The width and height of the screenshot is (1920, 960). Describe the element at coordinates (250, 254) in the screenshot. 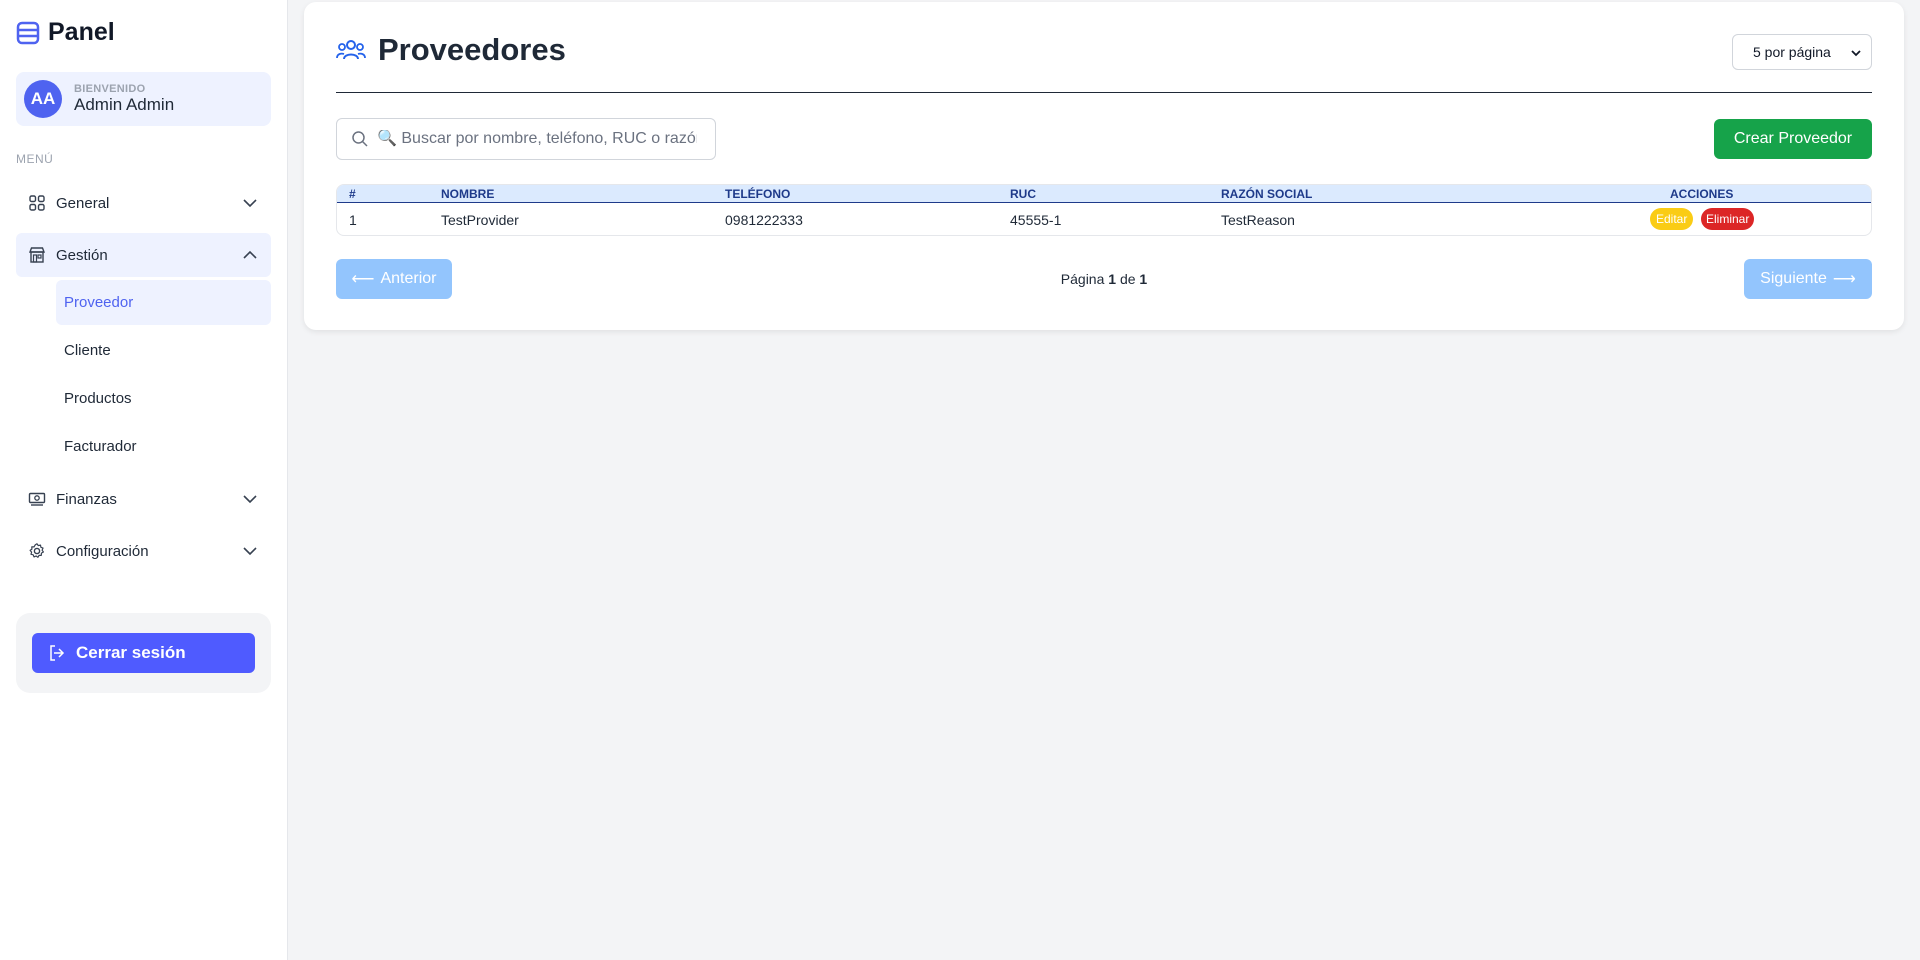

I see `chevron-up-icon` at that location.